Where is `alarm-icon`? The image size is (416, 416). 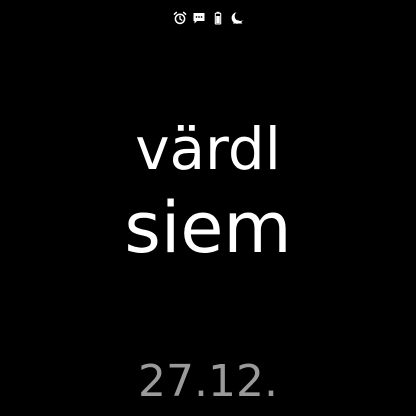
alarm-icon is located at coordinates (180, 18).